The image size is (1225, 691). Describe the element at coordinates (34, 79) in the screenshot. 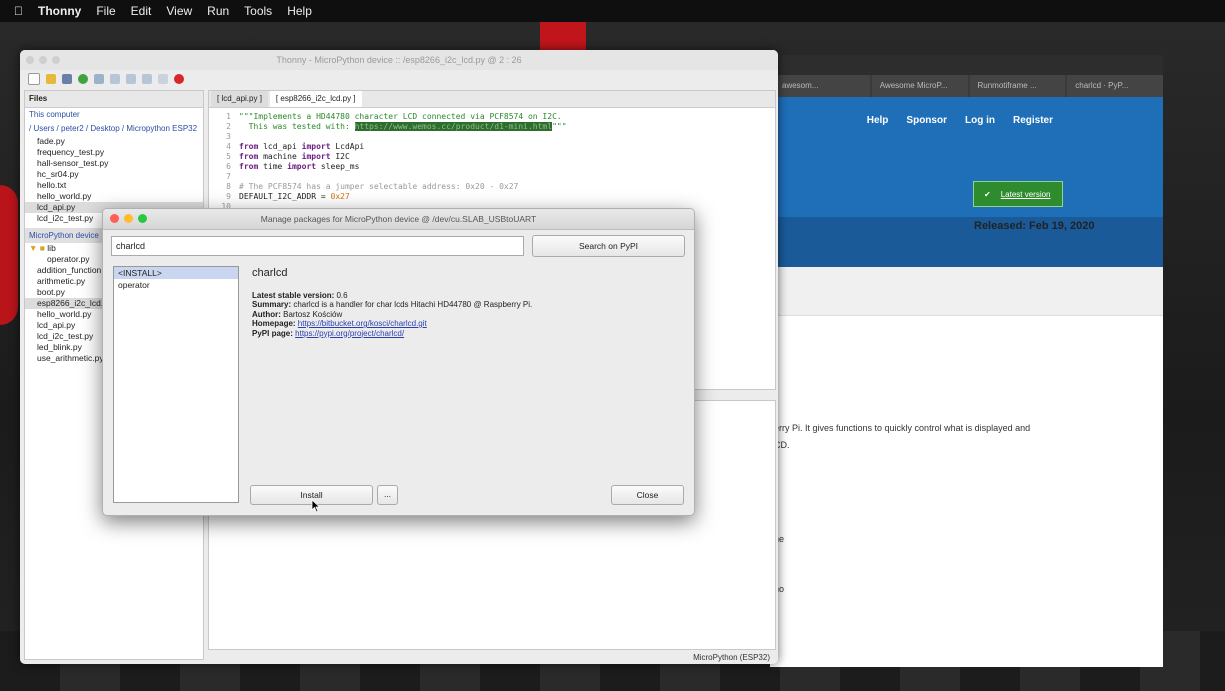

I see `new-file-icon` at that location.